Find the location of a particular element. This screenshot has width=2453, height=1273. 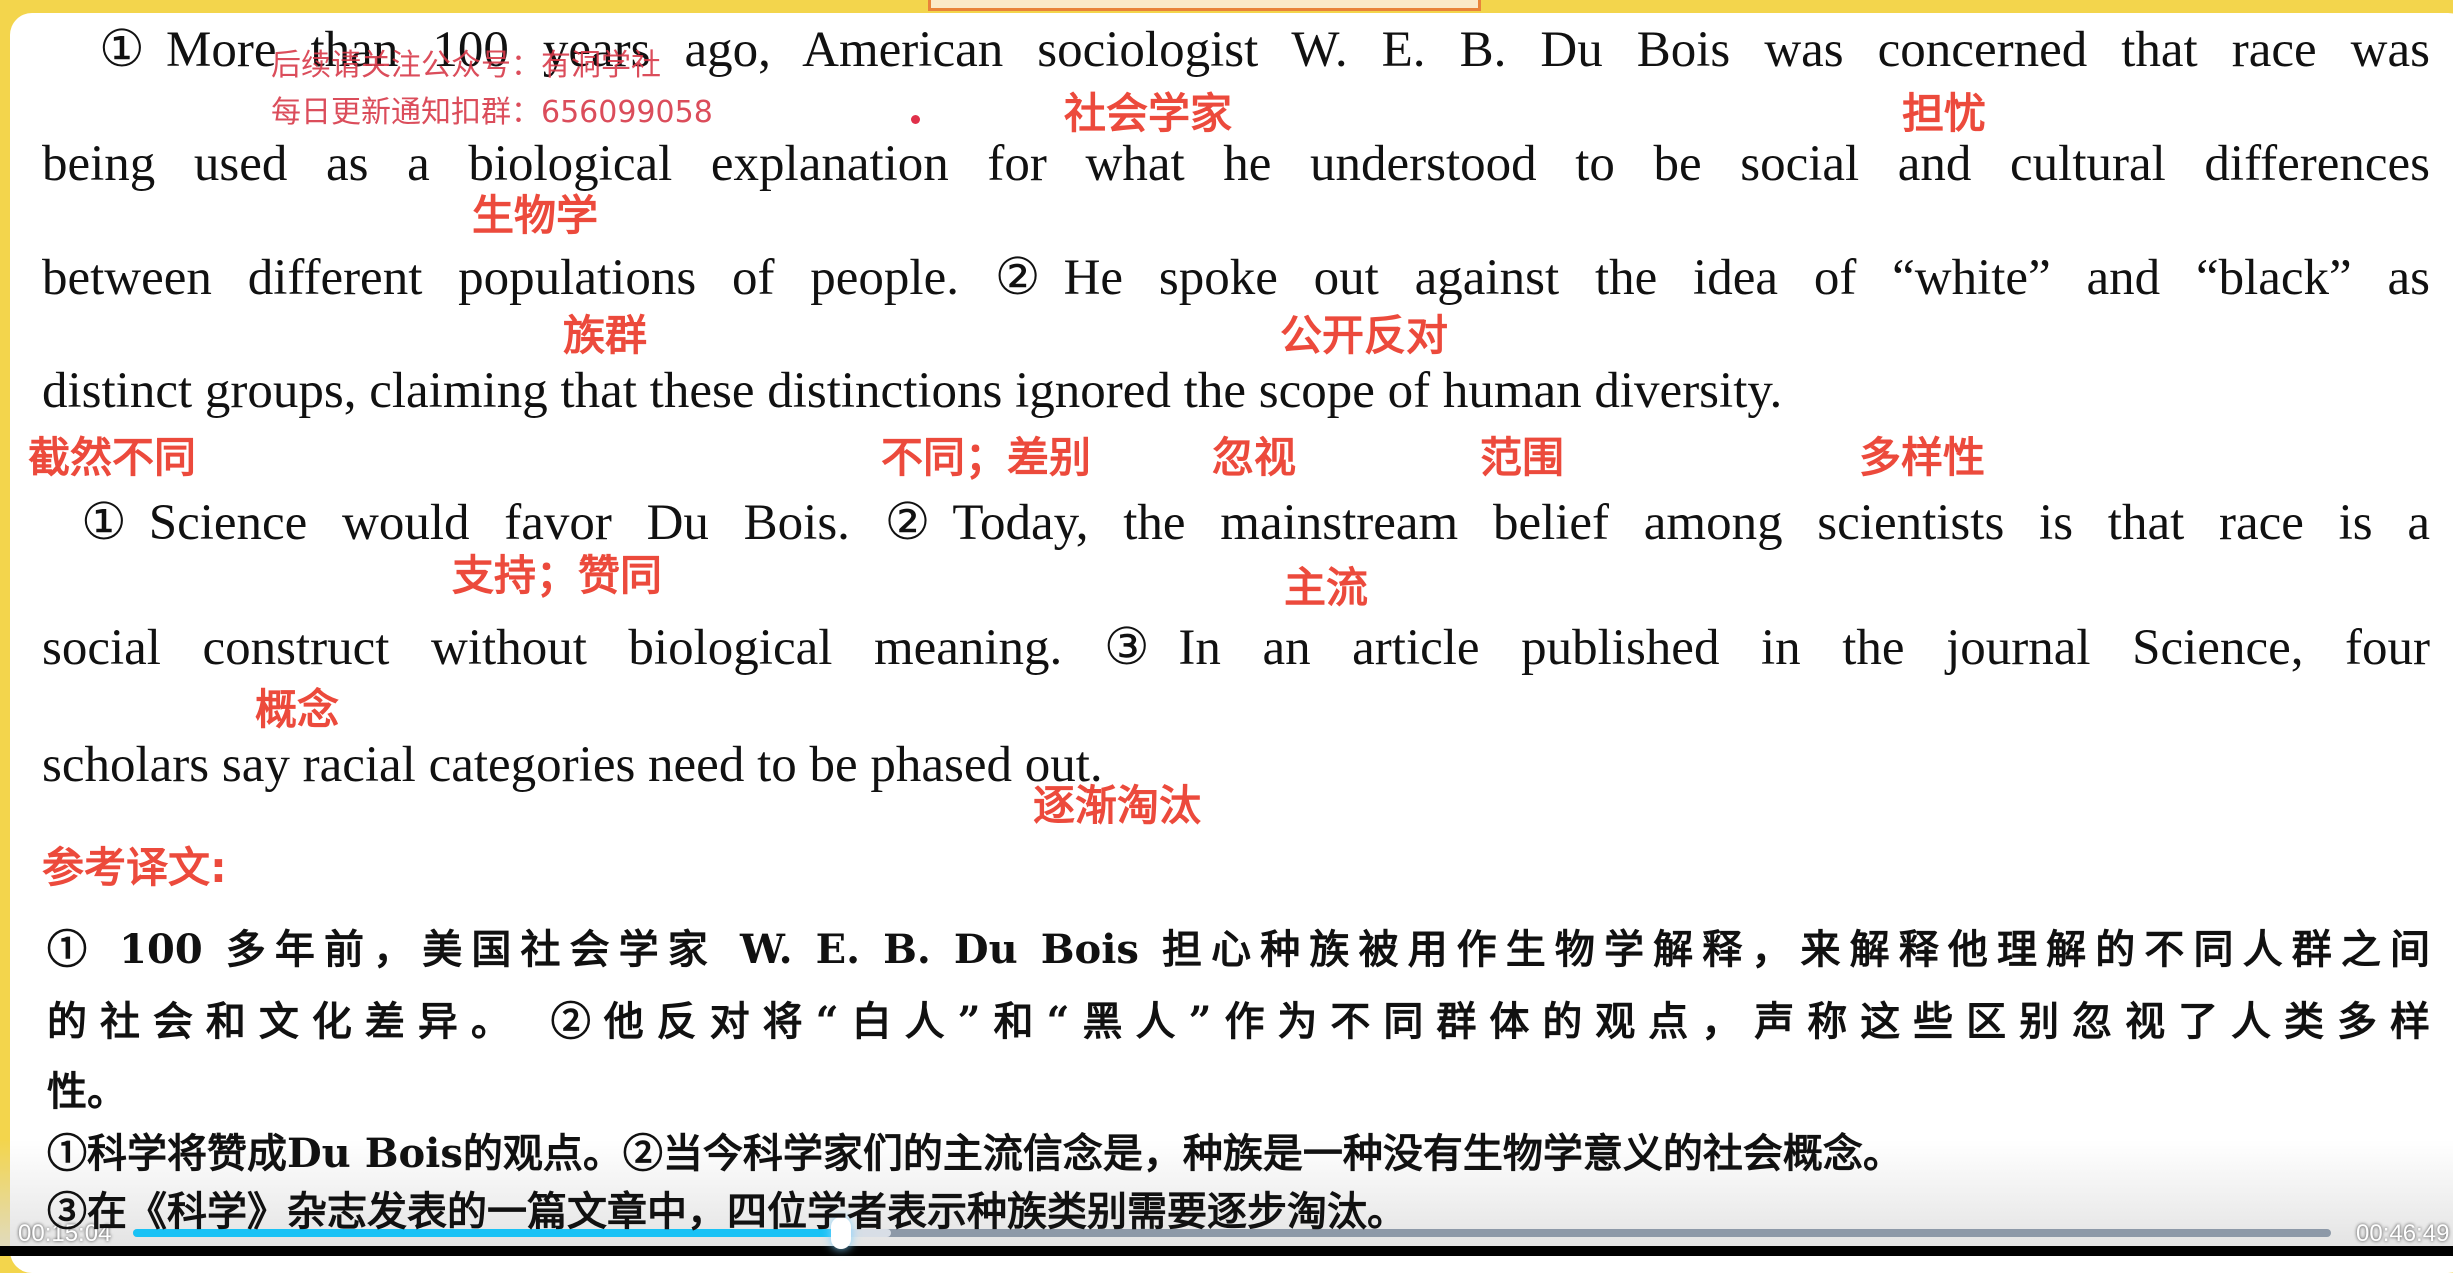

annotation: 忽视 is located at coordinates (1254, 457).